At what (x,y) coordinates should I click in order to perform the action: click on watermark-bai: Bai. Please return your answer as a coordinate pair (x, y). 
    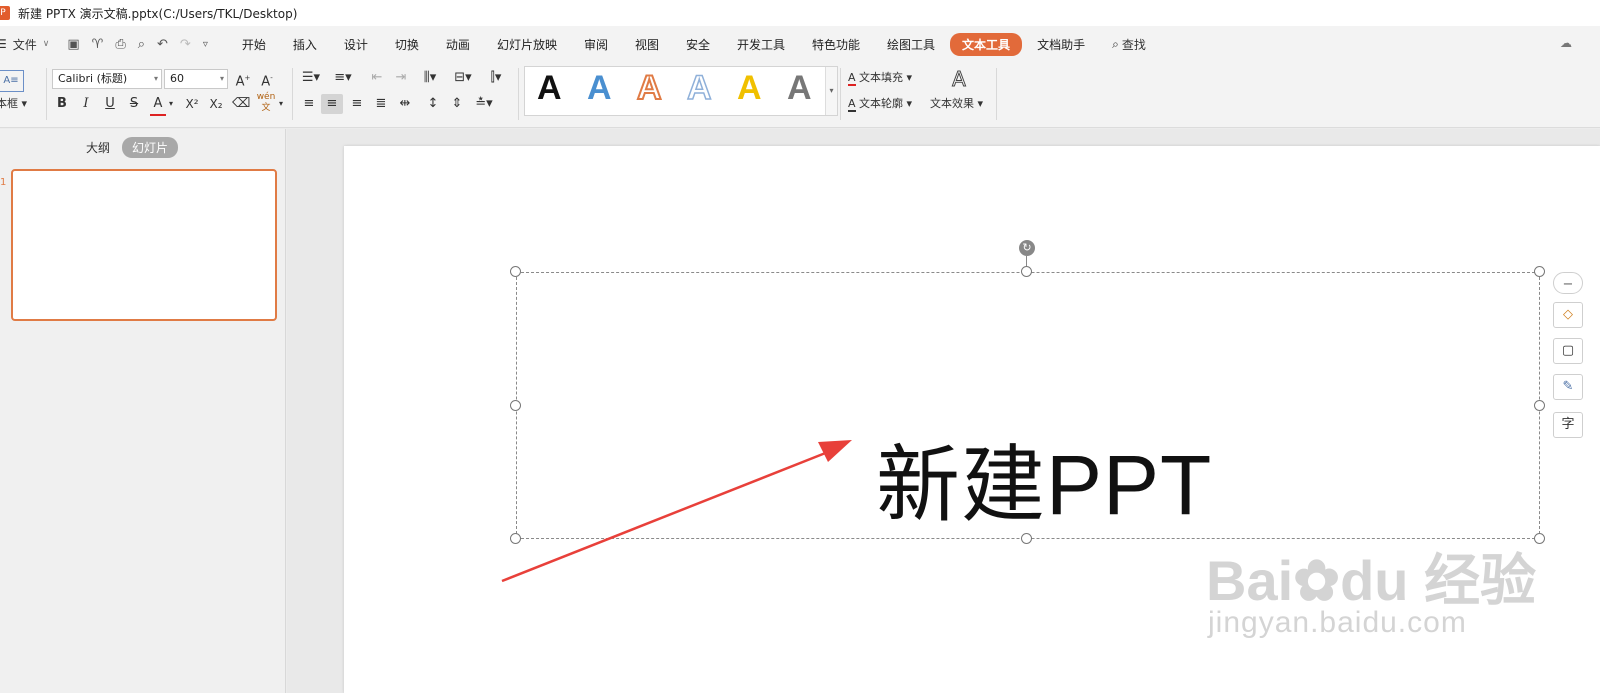
    Looking at the image, I should click on (1250, 580).